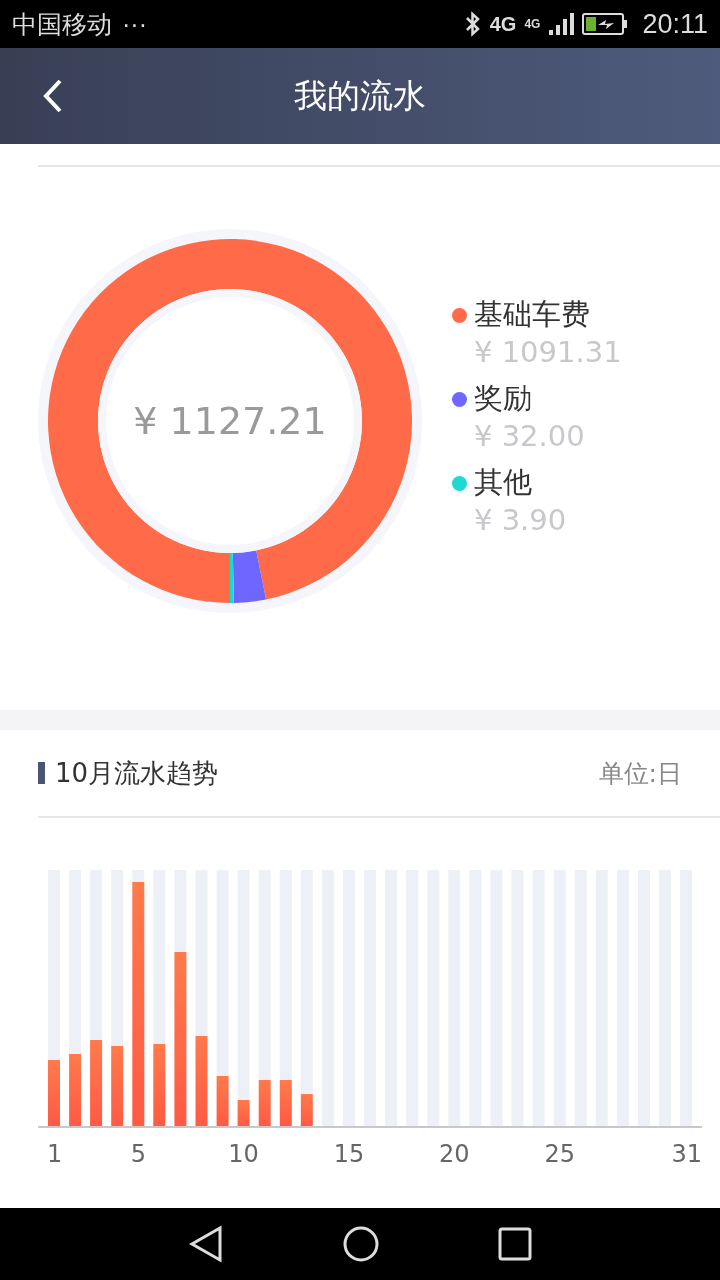 The height and width of the screenshot is (1280, 720). Describe the element at coordinates (360, 95) in the screenshot. I see `page-title: 我的流水` at that location.